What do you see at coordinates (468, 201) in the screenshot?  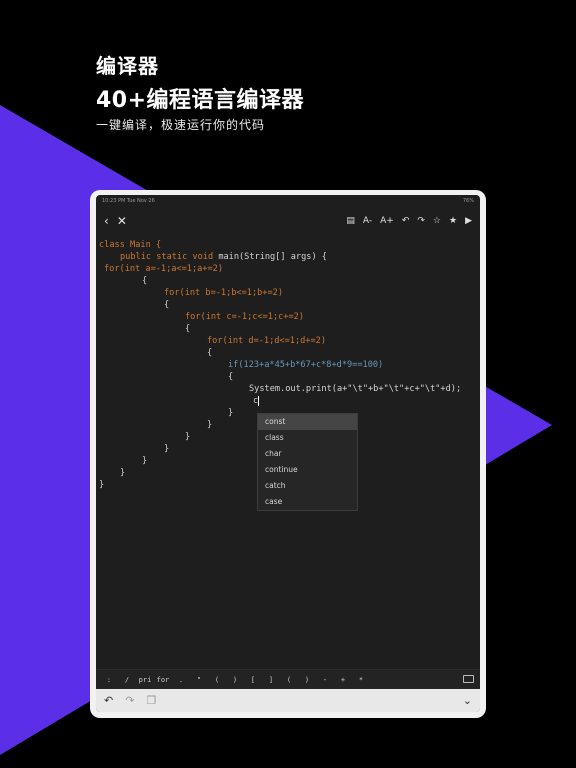 I see `status-battery: 76%` at bounding box center [468, 201].